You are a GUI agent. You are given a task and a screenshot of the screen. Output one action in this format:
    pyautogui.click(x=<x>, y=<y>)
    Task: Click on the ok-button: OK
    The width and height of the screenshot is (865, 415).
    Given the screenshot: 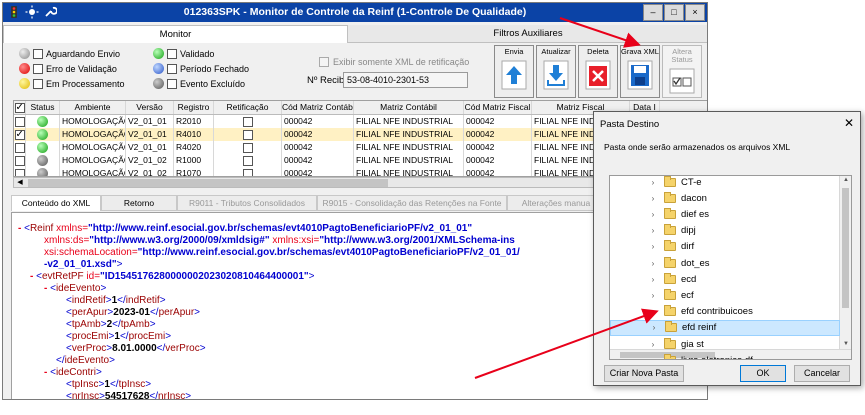 What is the action you would take?
    pyautogui.click(x=763, y=373)
    